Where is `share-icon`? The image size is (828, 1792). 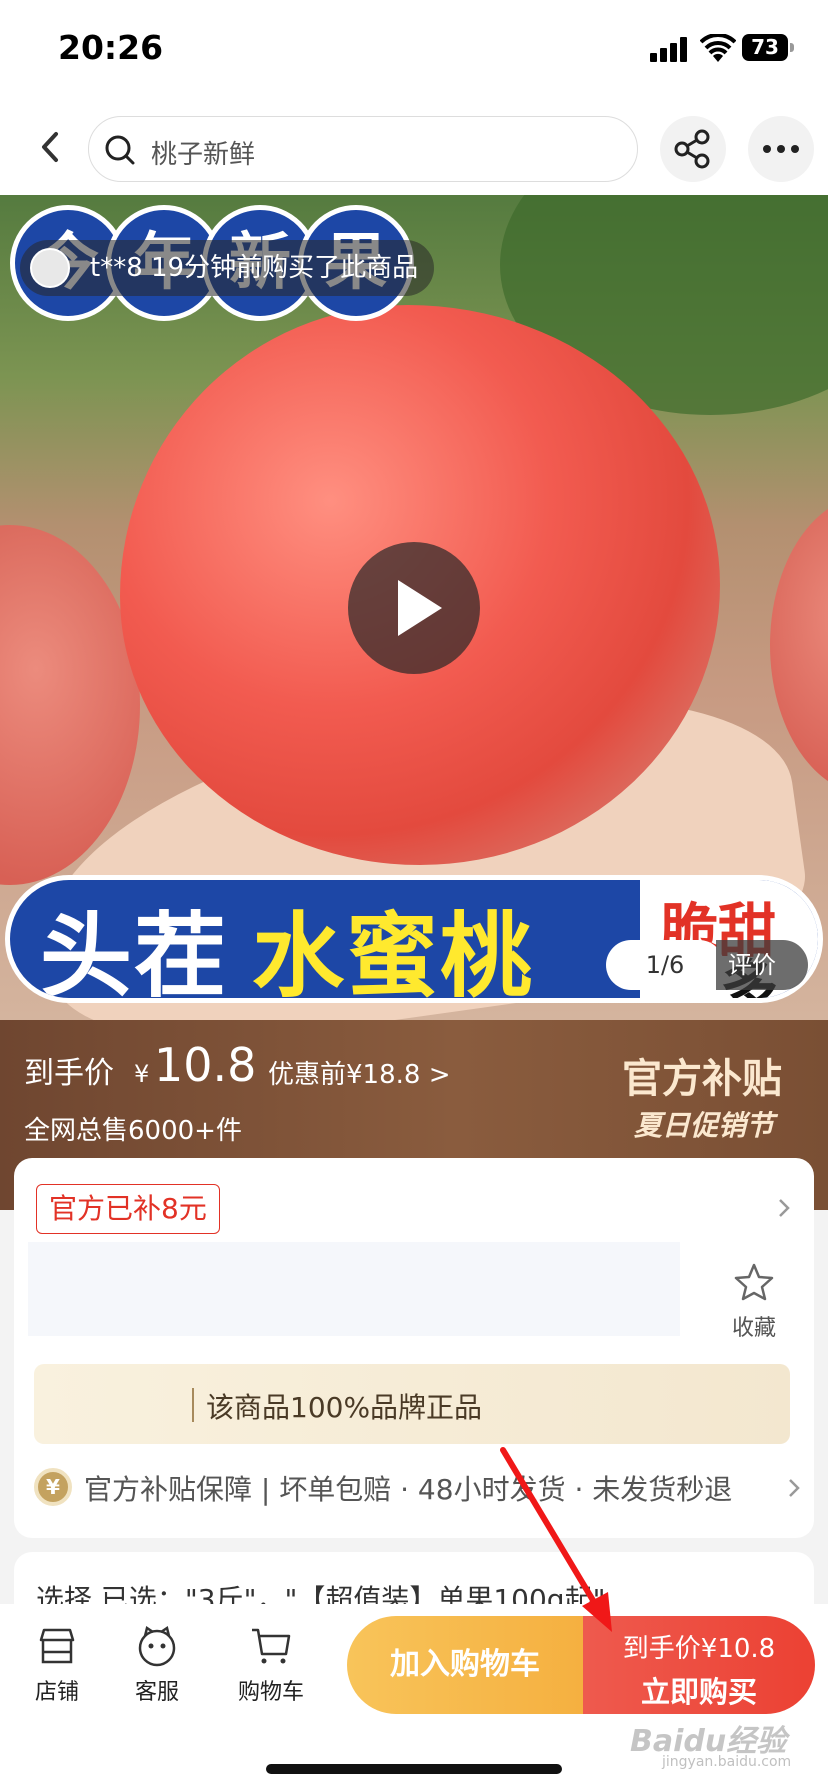 share-icon is located at coordinates (692, 149).